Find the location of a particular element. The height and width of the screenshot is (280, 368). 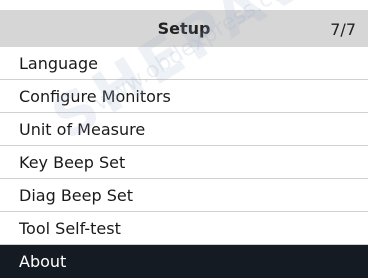

menu-item-language: Language is located at coordinates (184, 63).